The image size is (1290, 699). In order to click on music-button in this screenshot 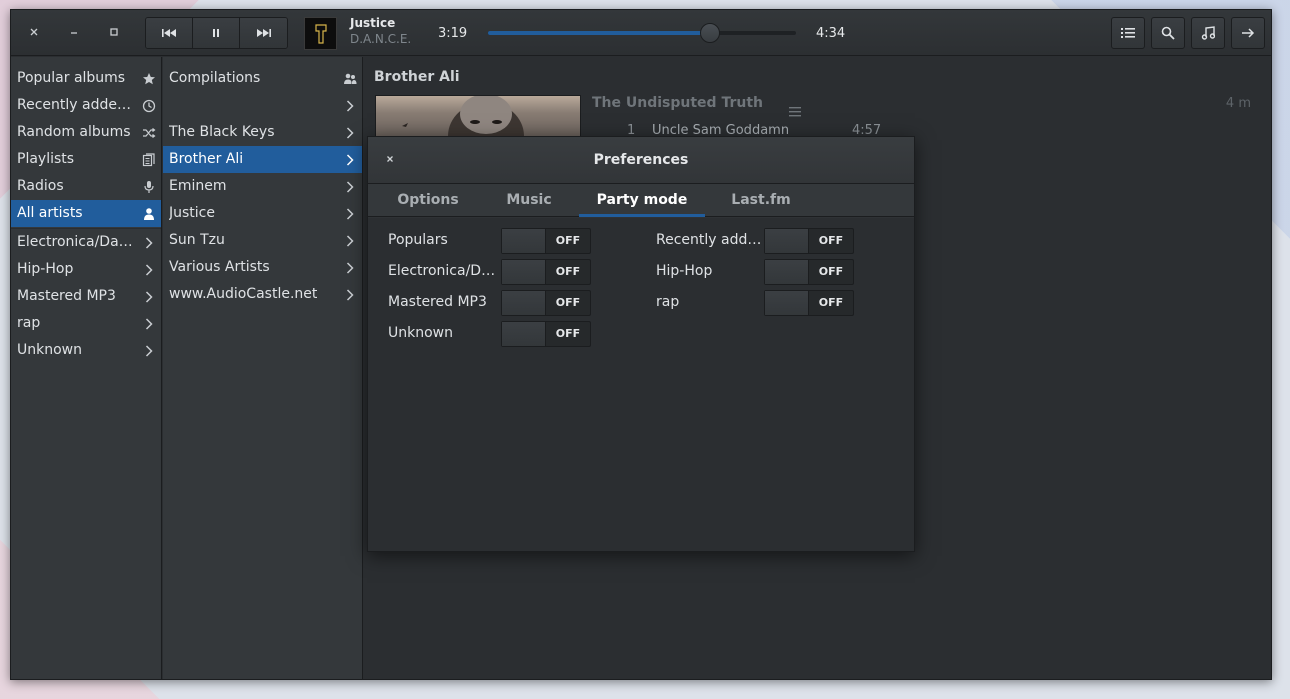, I will do `click(1208, 33)`.